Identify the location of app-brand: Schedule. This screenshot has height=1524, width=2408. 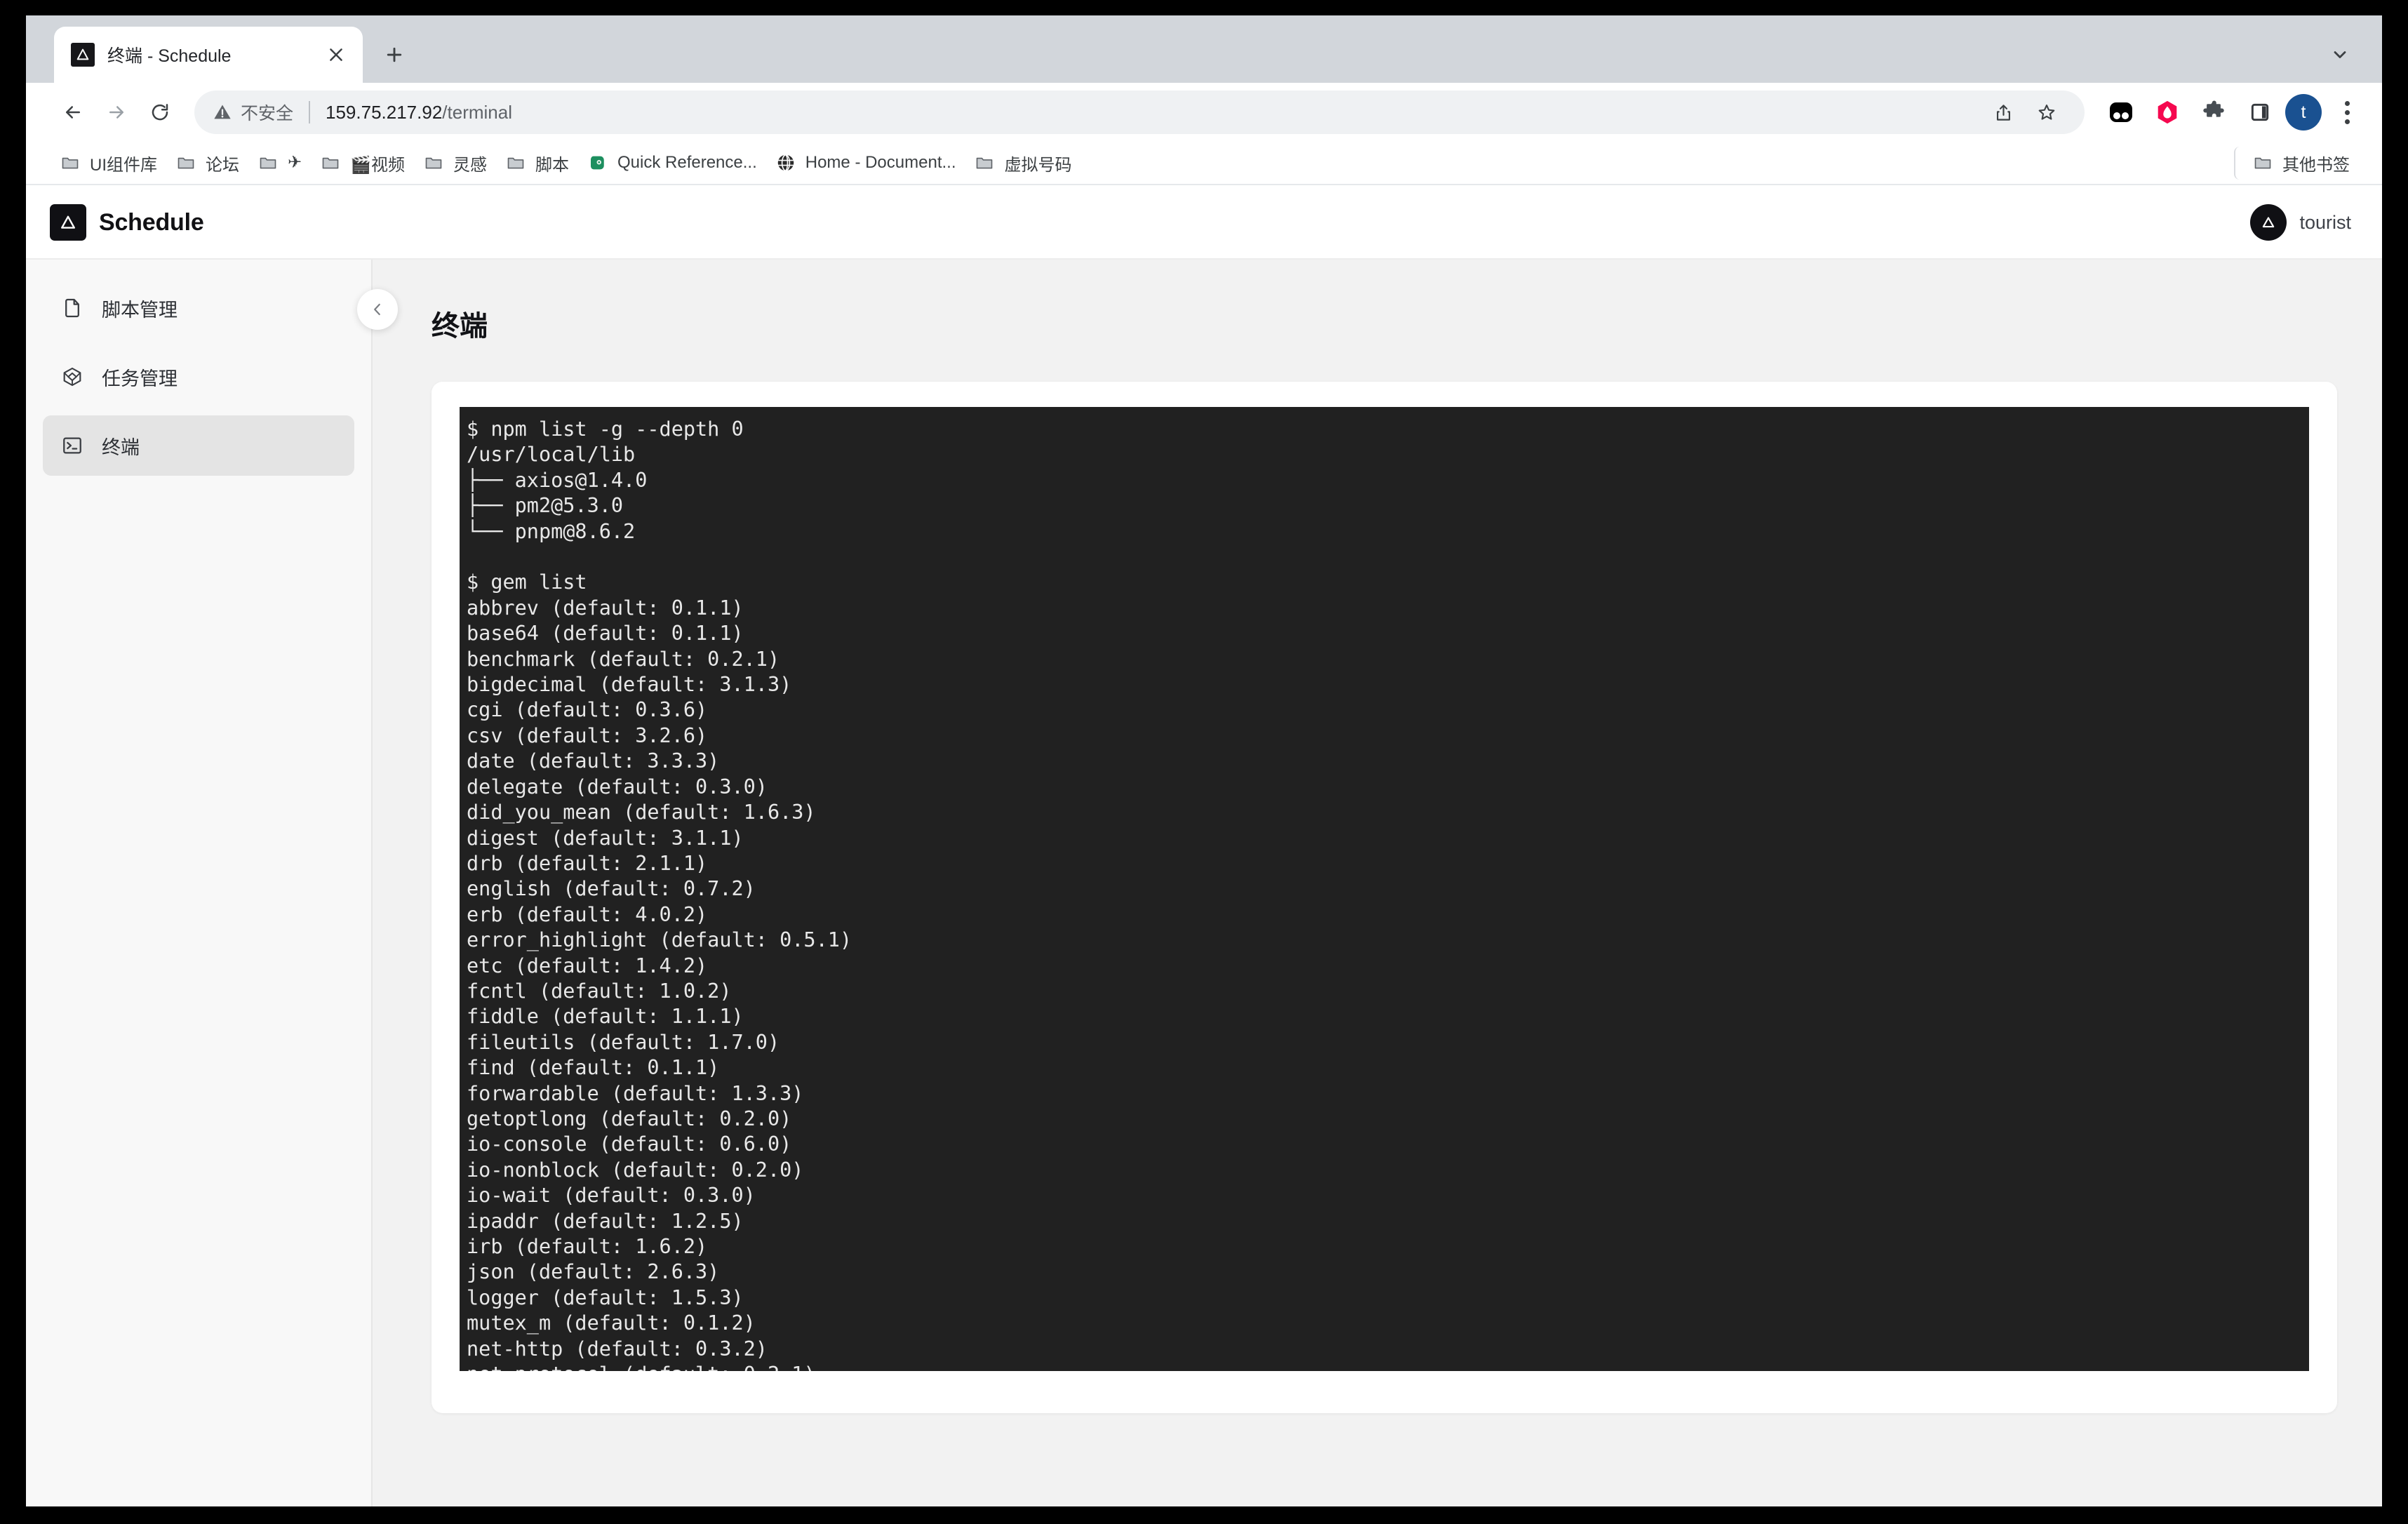
(127, 222).